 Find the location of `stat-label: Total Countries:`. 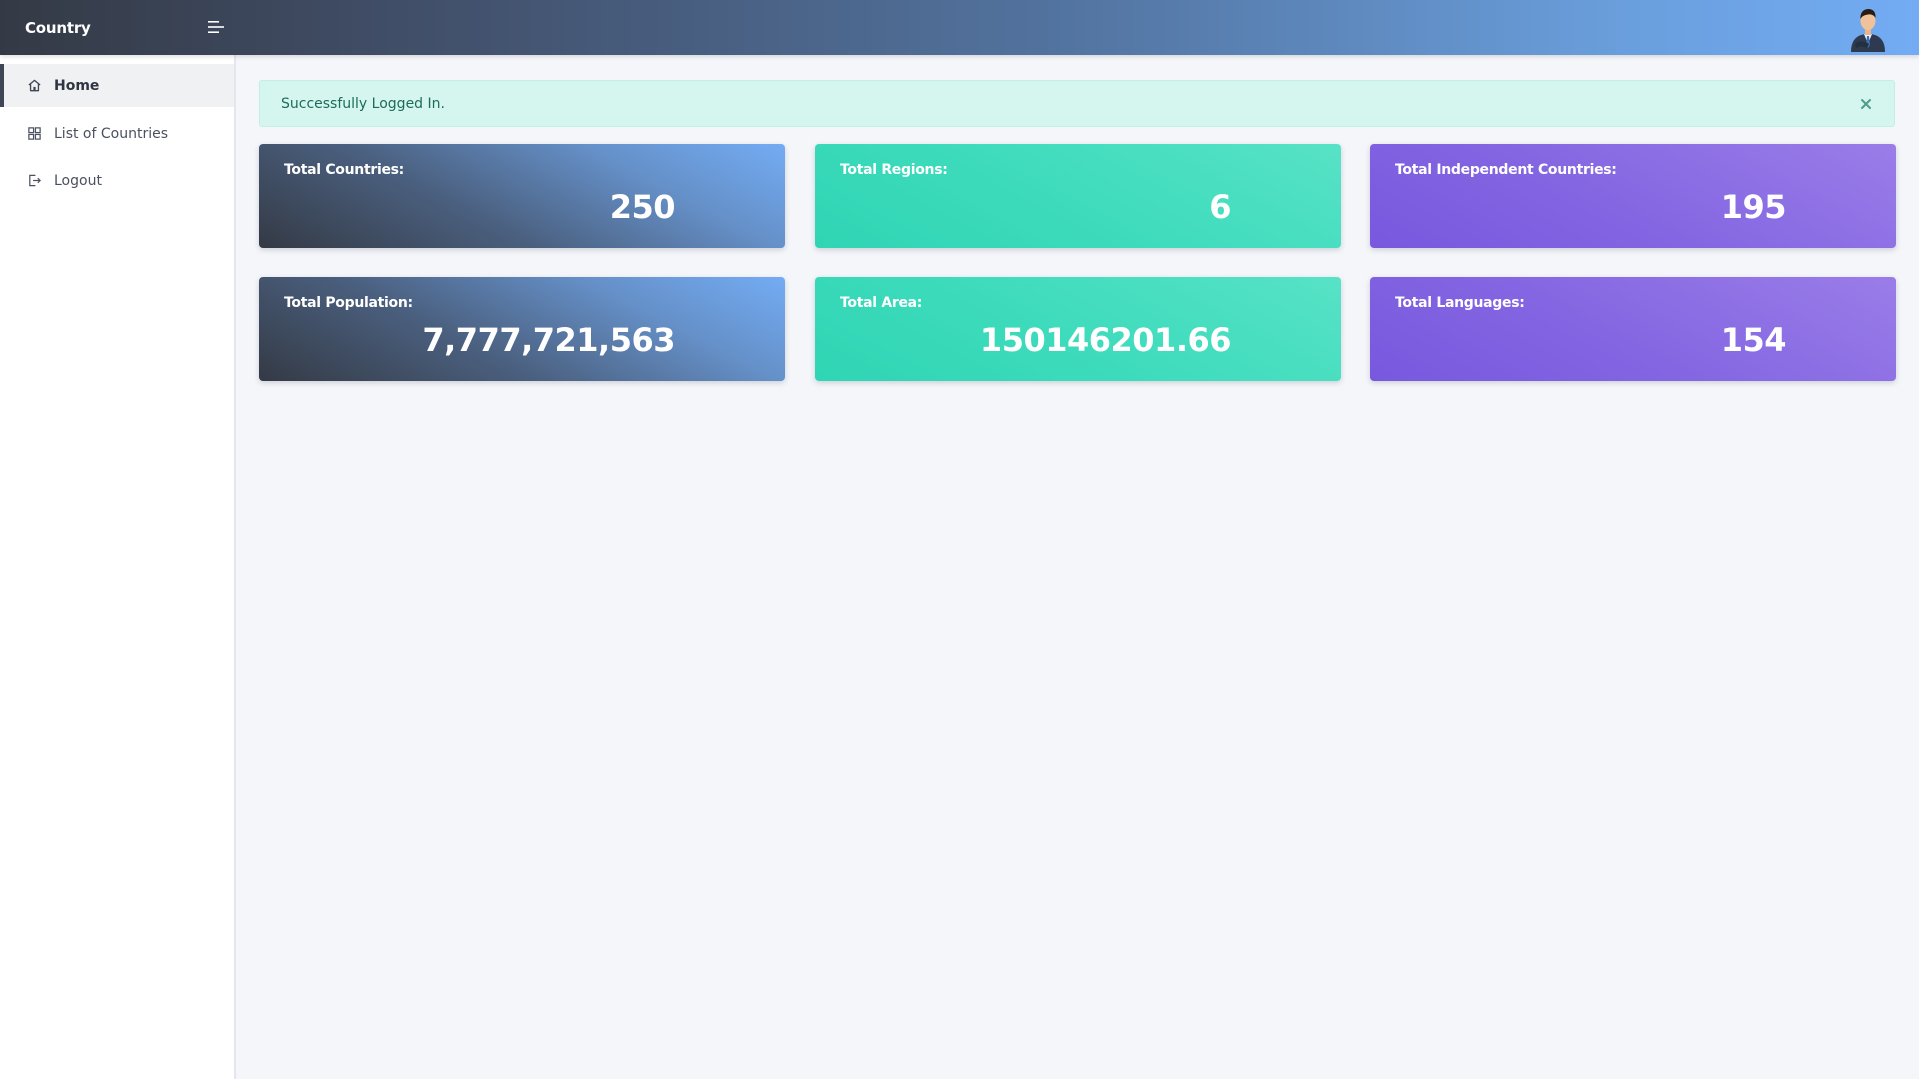

stat-label: Total Countries: is located at coordinates (344, 170).